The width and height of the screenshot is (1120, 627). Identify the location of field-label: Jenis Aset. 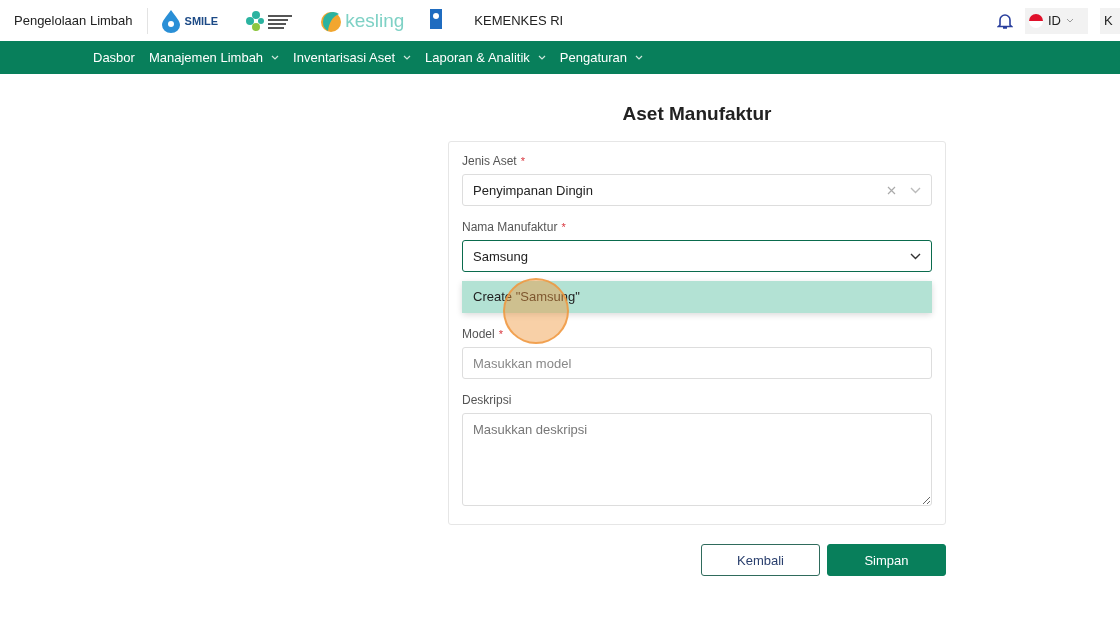
(489, 161).